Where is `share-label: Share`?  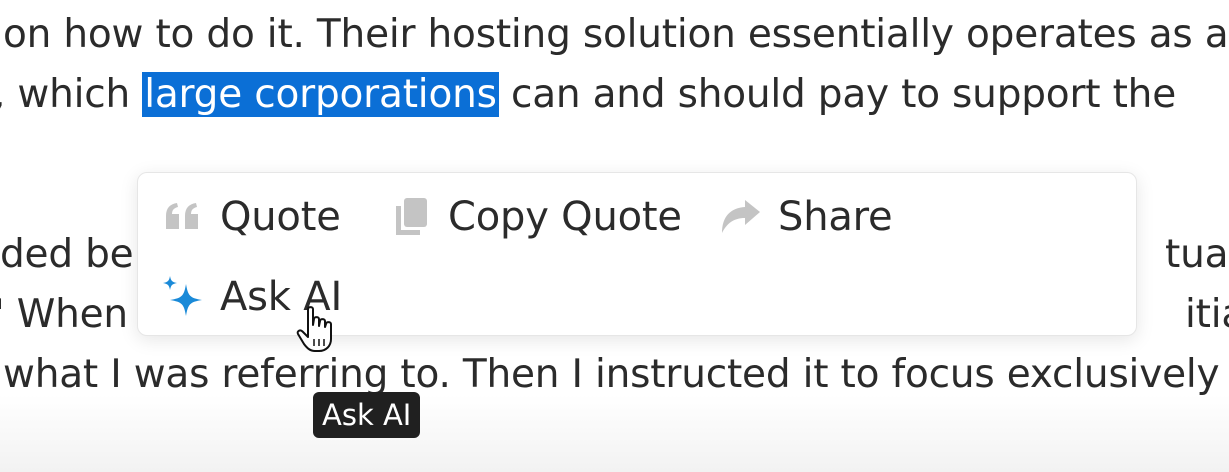
share-label: Share is located at coordinates (835, 217).